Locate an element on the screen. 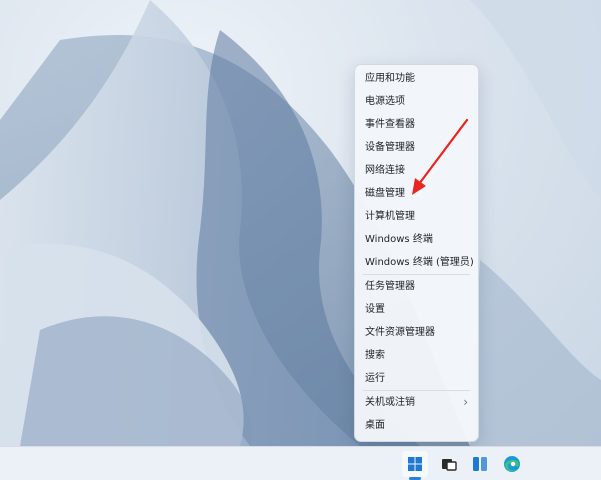  menu-item-label: 运行 is located at coordinates (375, 378).